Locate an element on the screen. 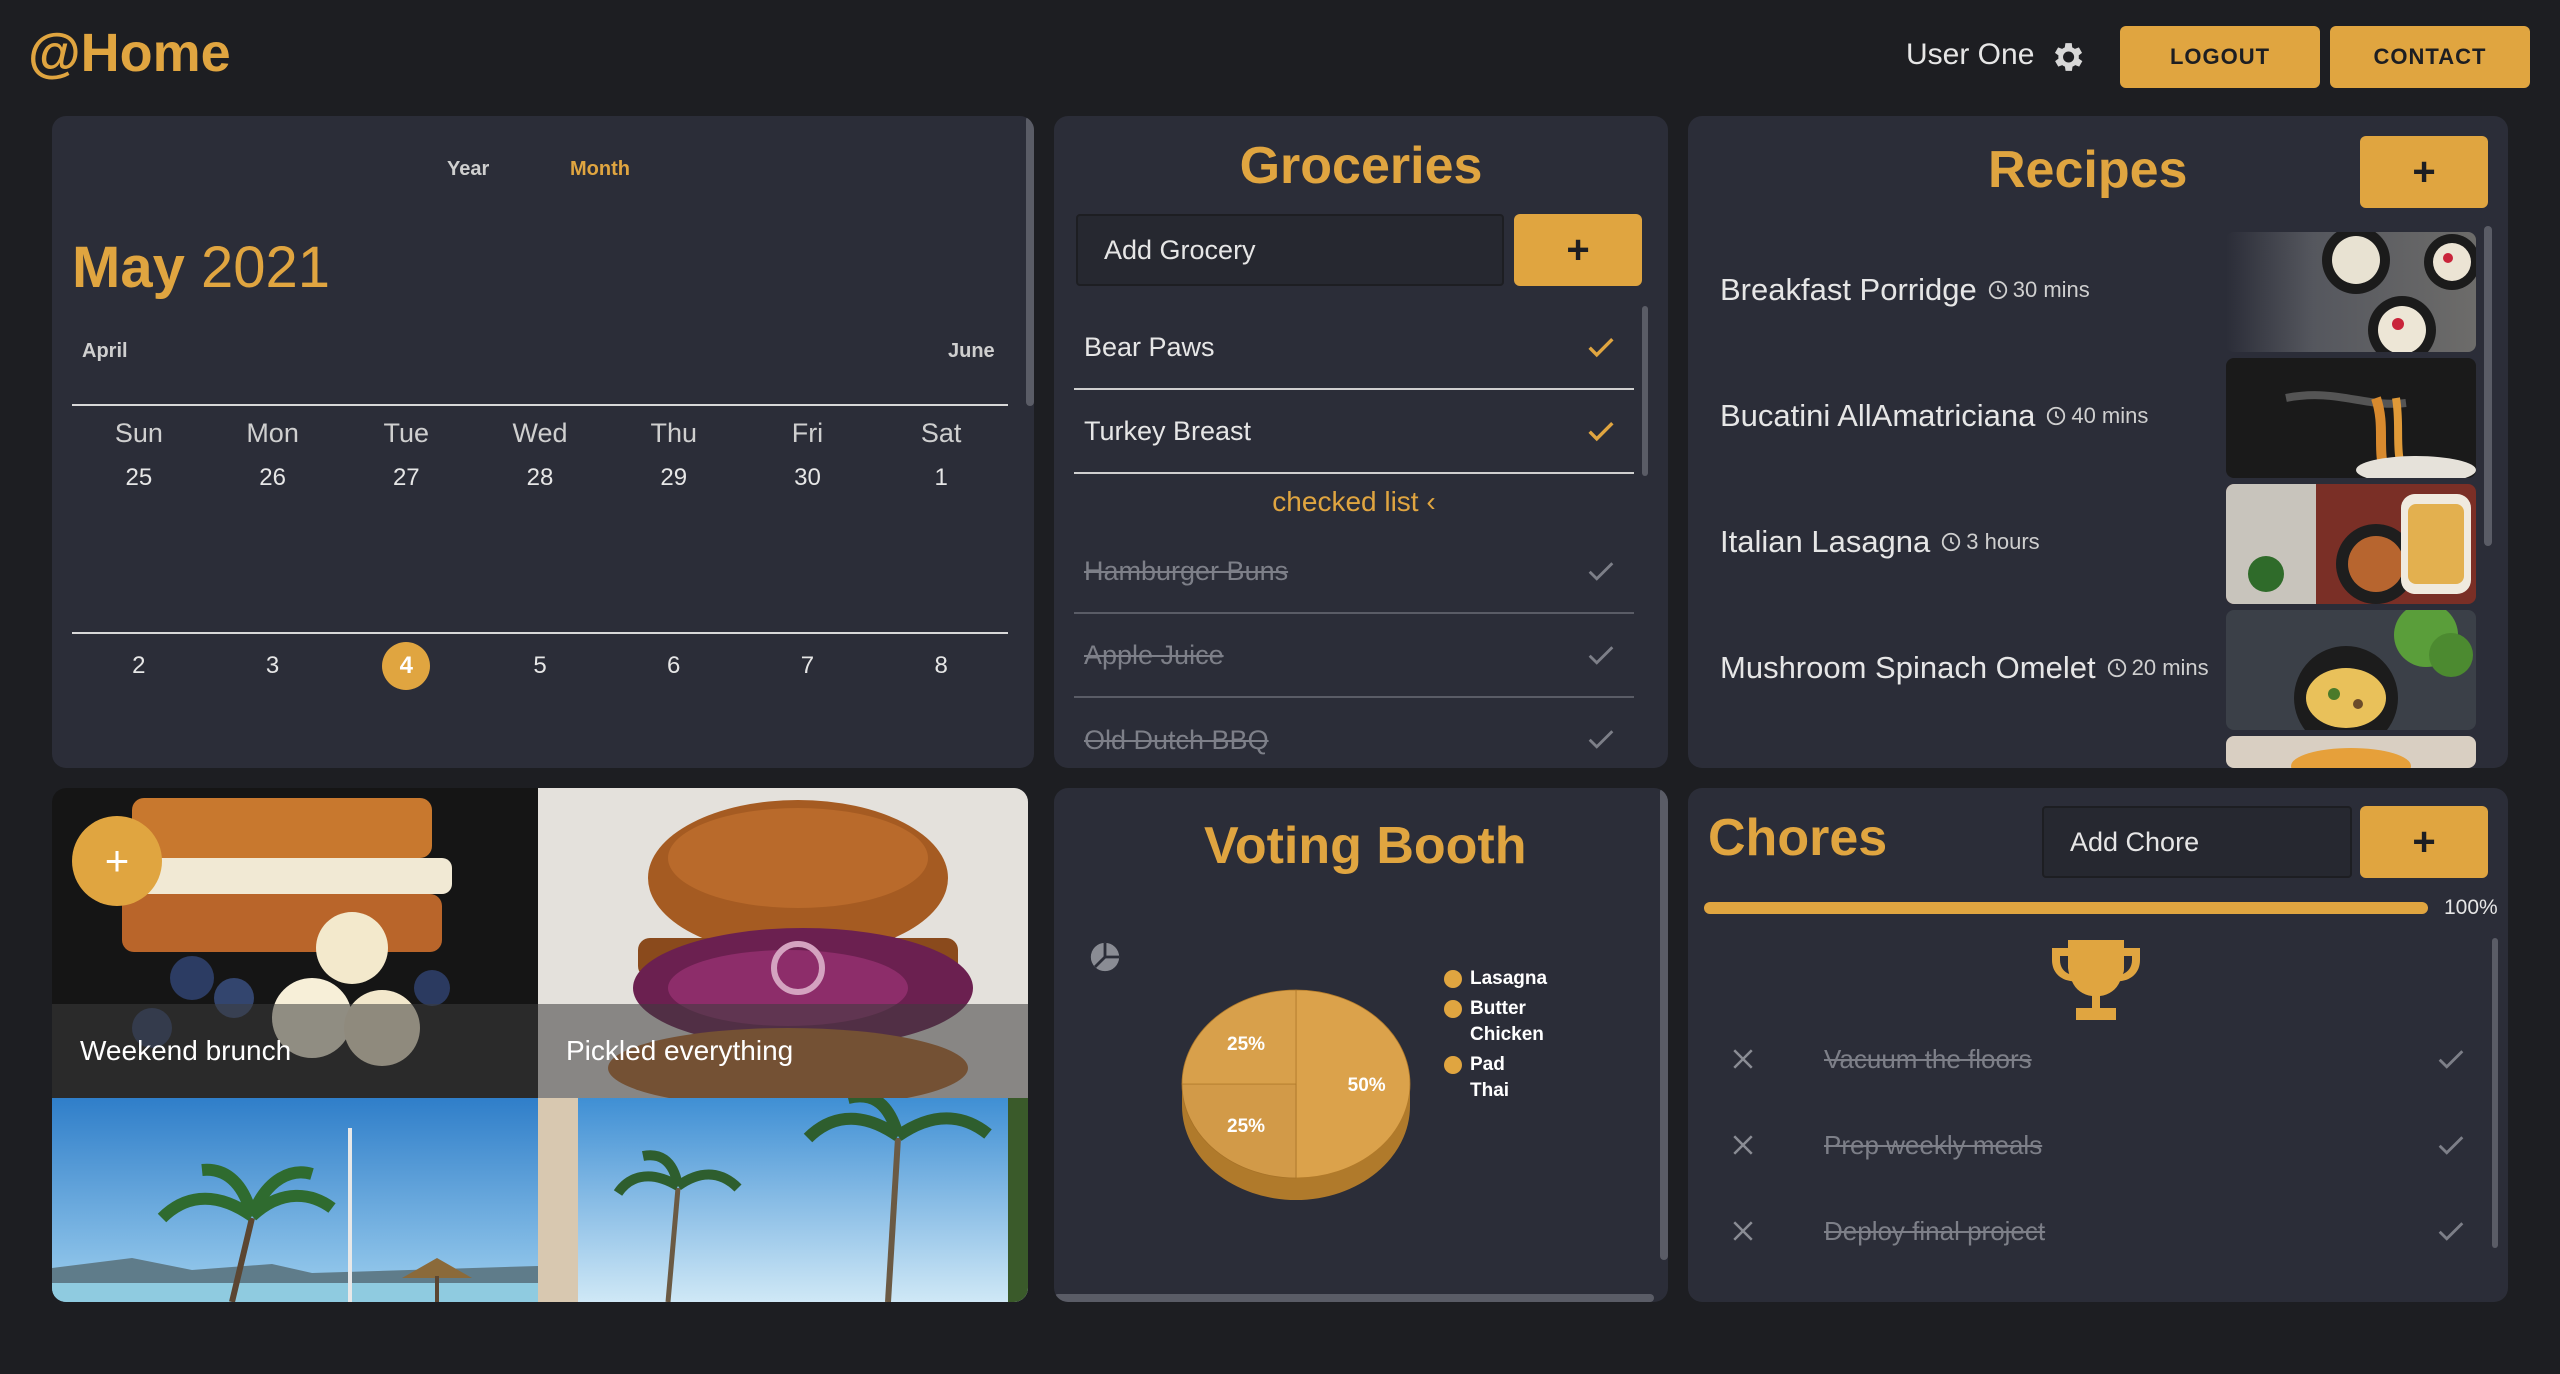  calendar-month-toggle: Month is located at coordinates (600, 169).